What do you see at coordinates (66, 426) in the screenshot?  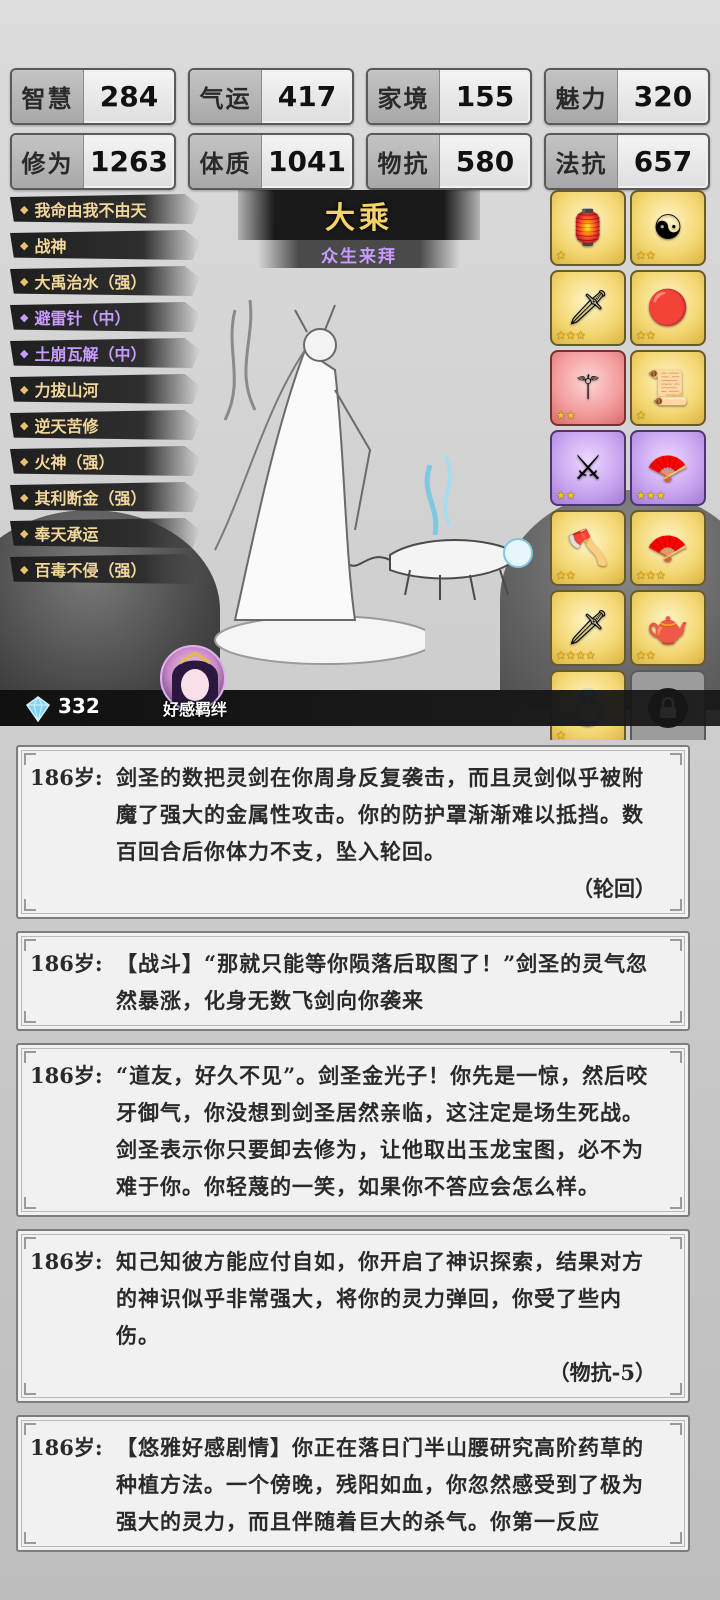 I see `trait-label: 逆天苦修` at bounding box center [66, 426].